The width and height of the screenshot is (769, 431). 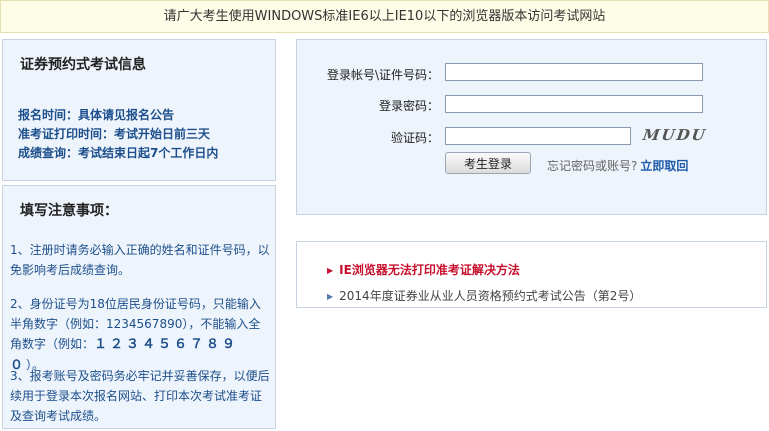 What do you see at coordinates (118, 153) in the screenshot?
I see `score-query-time: 成绩查询：考试结束日起7个工作日内` at bounding box center [118, 153].